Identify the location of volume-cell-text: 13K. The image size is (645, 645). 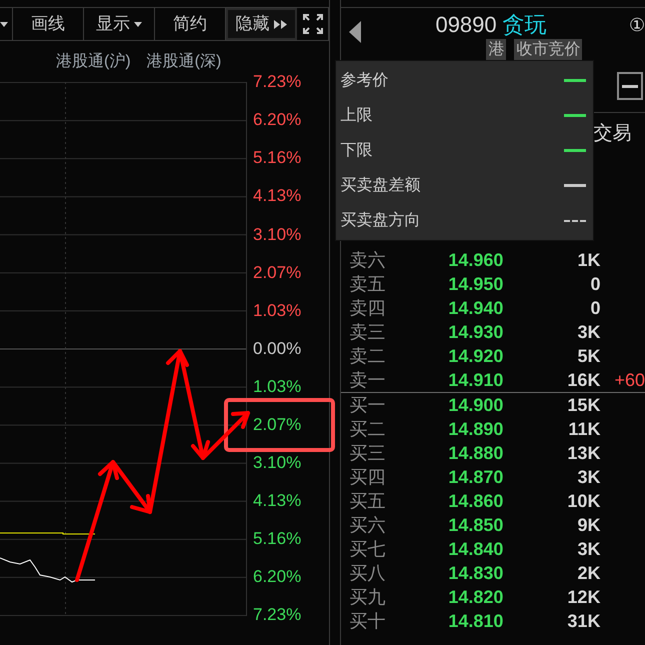
(583, 453).